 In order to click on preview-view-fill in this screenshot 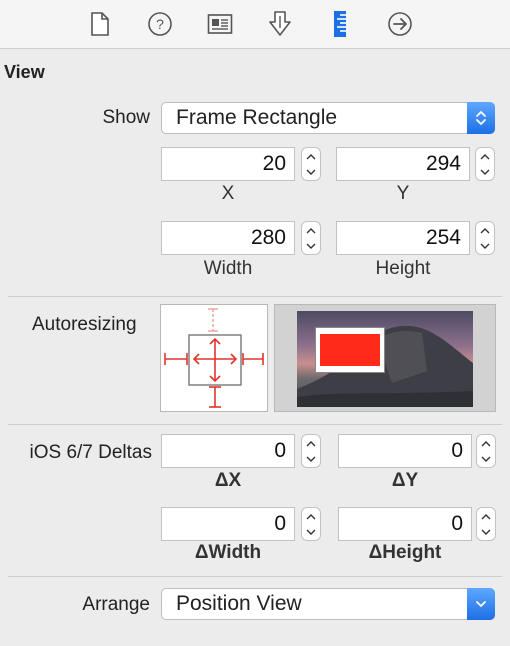, I will do `click(350, 350)`.